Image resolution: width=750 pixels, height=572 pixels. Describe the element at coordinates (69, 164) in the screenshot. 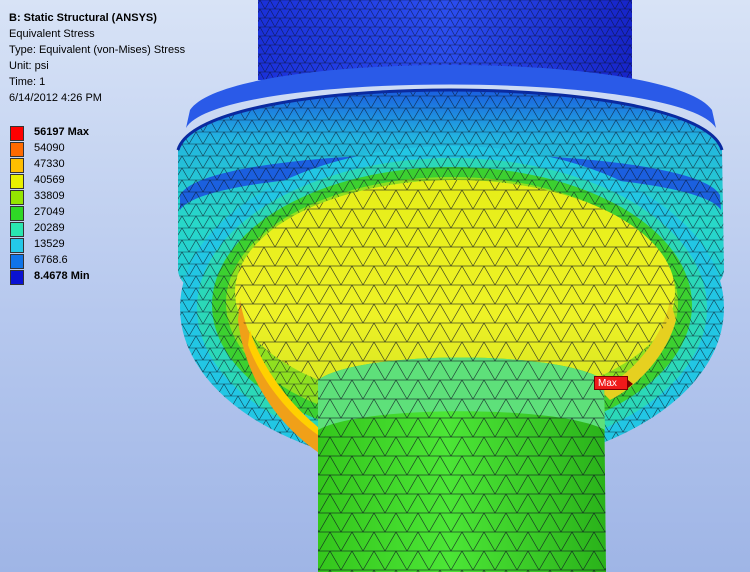

I see `legend-entry: 47330` at that location.